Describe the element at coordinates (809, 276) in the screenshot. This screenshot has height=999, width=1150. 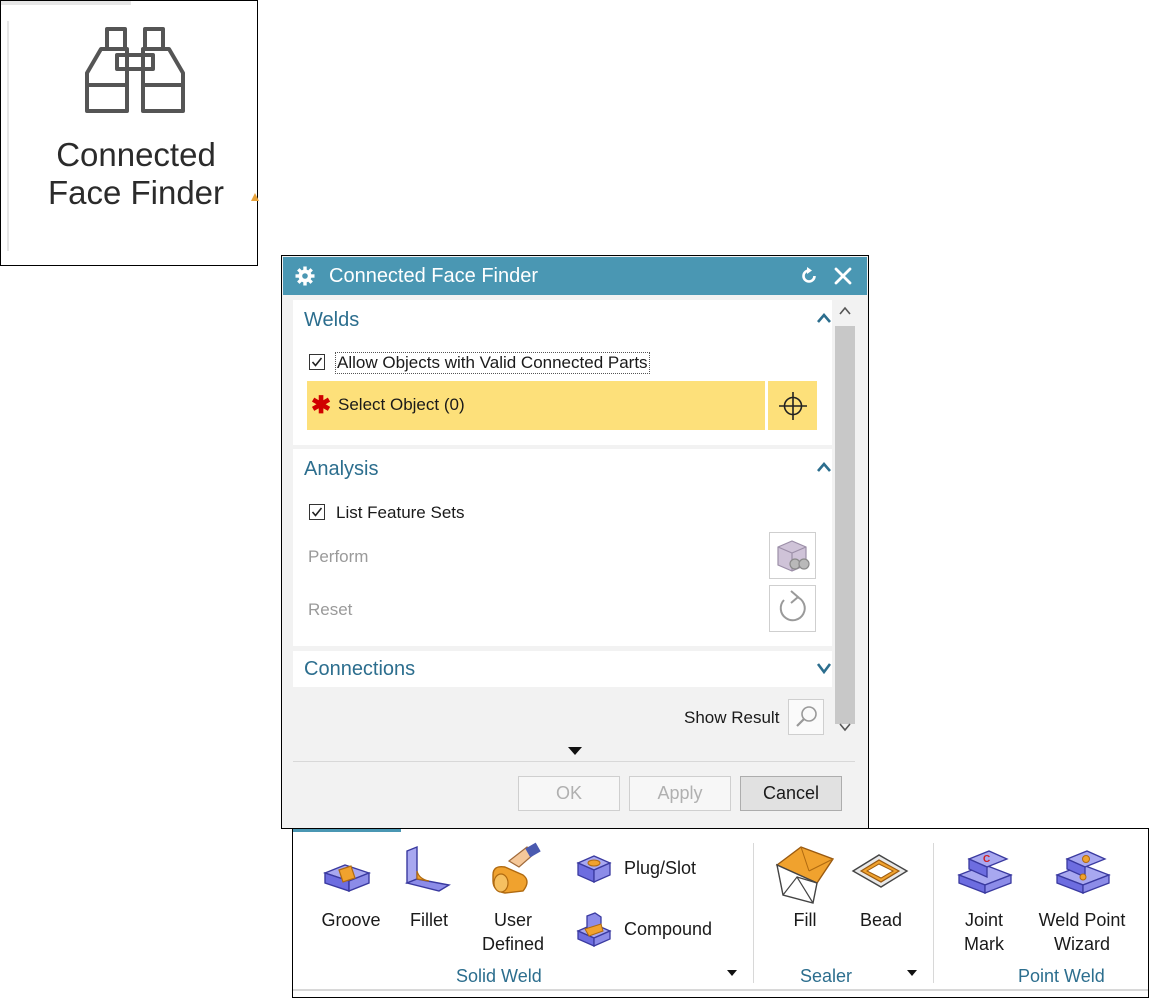
I see `reset-icon` at that location.